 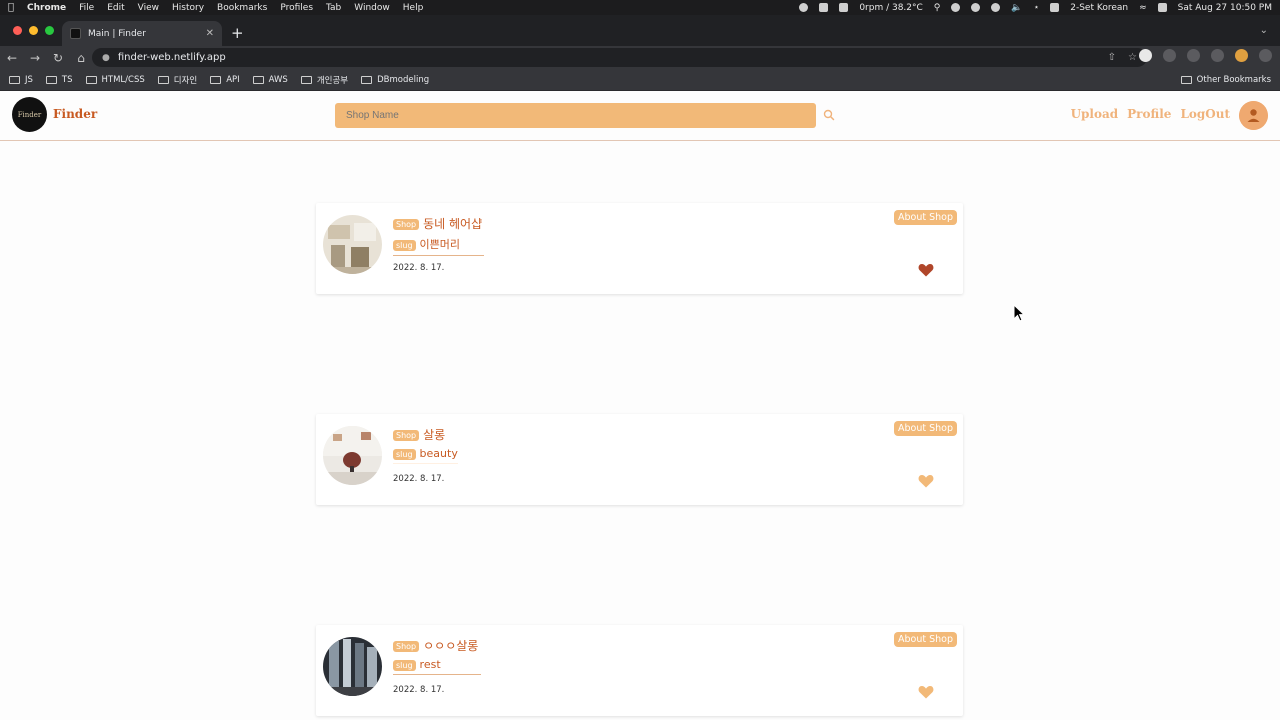 I want to click on chat-icon, so click(x=996, y=7).